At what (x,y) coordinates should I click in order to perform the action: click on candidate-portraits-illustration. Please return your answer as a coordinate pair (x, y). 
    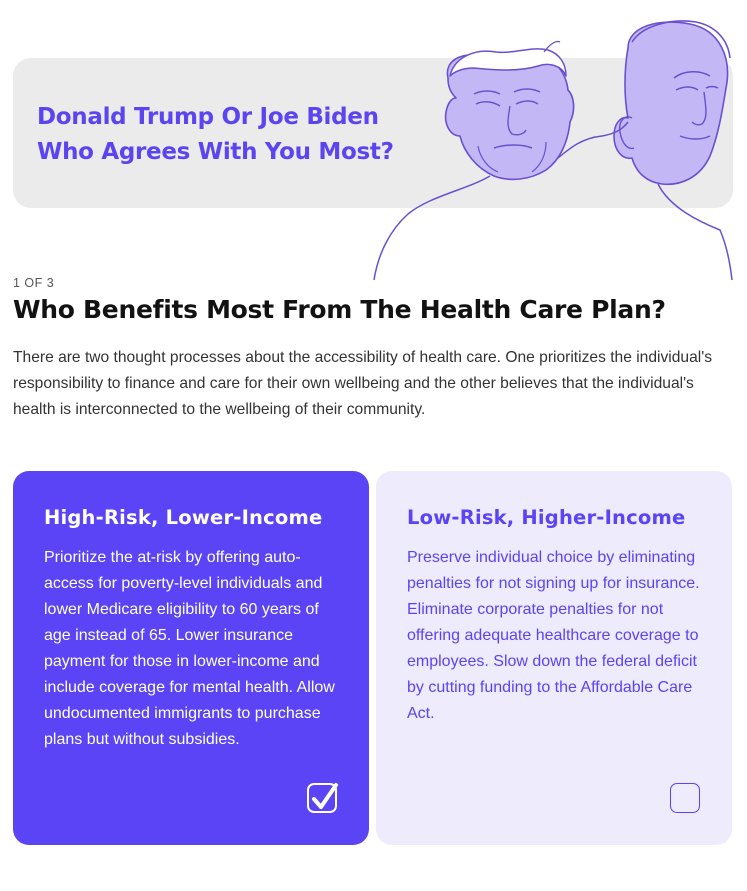
    Looking at the image, I should click on (553, 150).